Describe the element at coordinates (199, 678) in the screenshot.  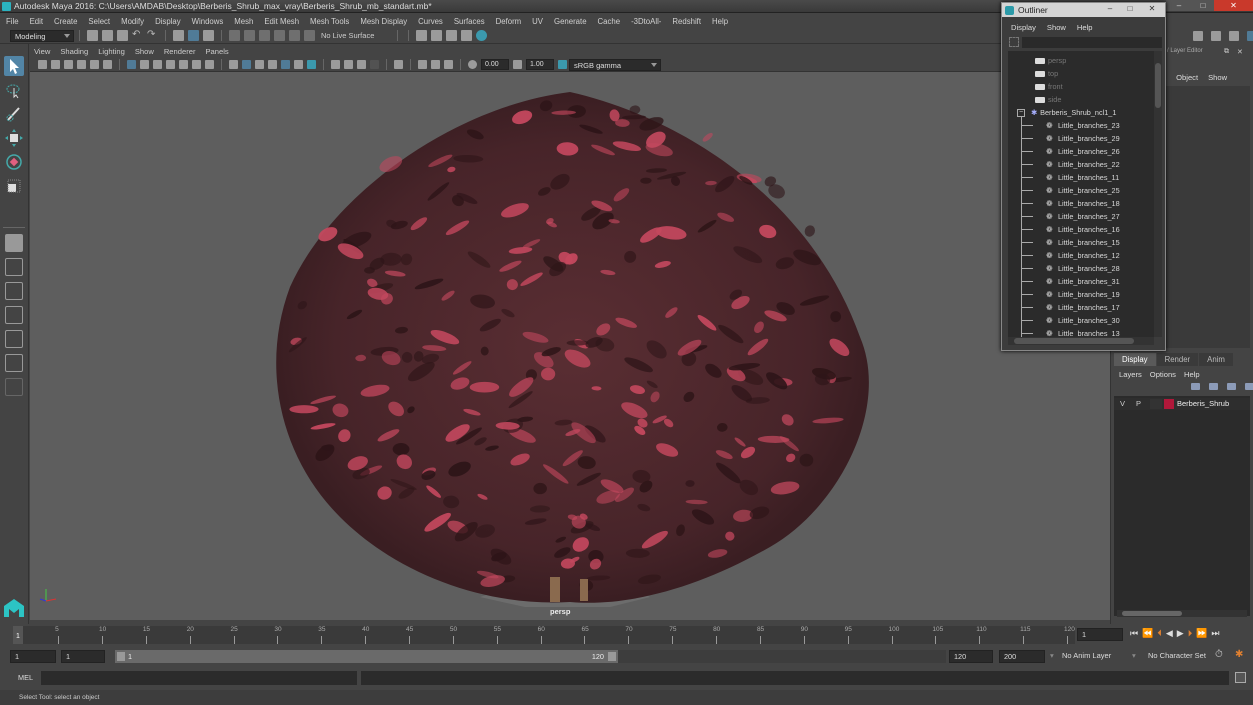
I see `command-input` at that location.